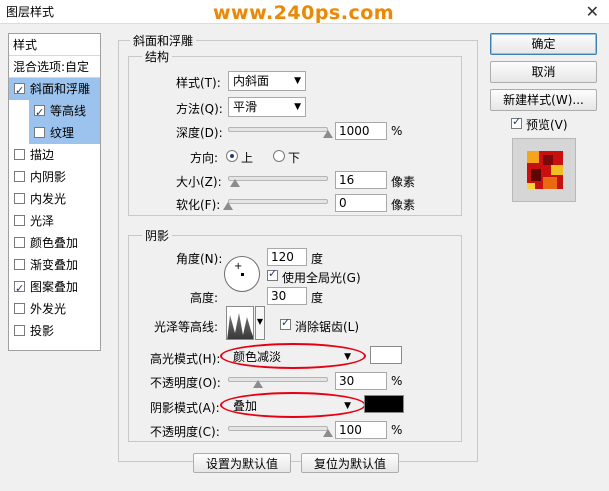  Describe the element at coordinates (592, 11) in the screenshot. I see `close-icon: ✕` at that location.